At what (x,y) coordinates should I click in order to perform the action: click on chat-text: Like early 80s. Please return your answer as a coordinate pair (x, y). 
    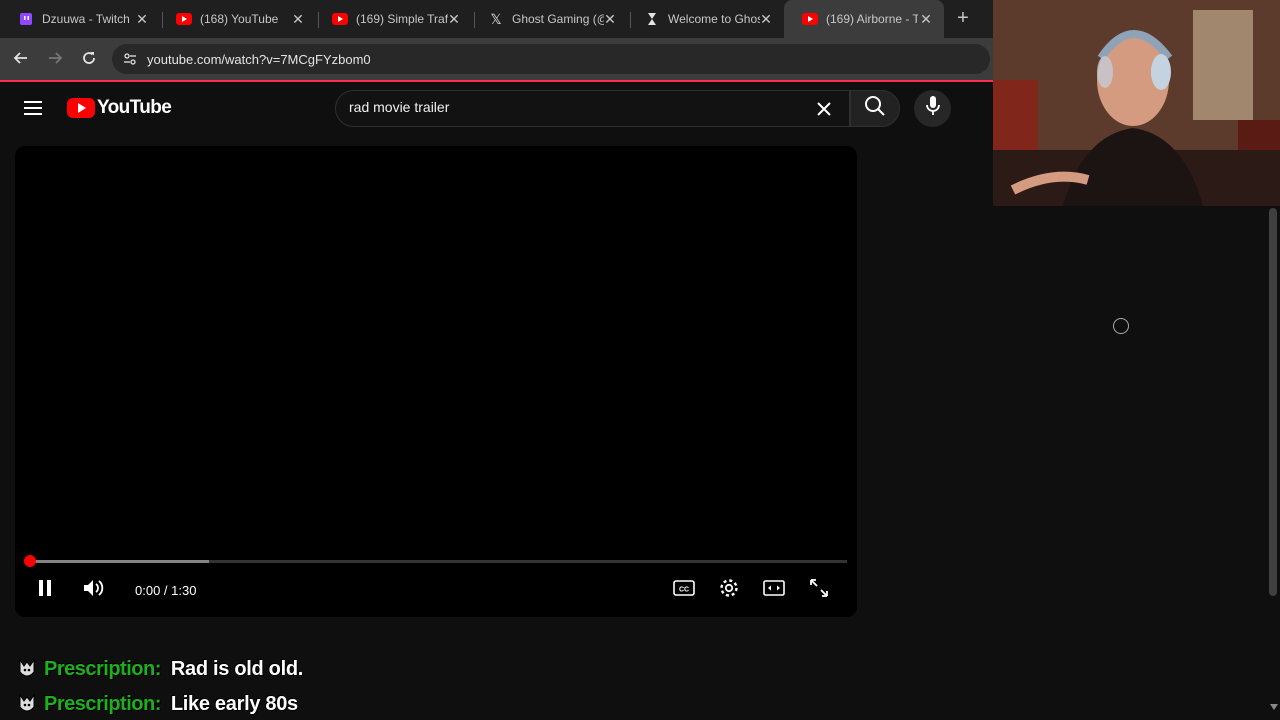
    Looking at the image, I should click on (234, 703).